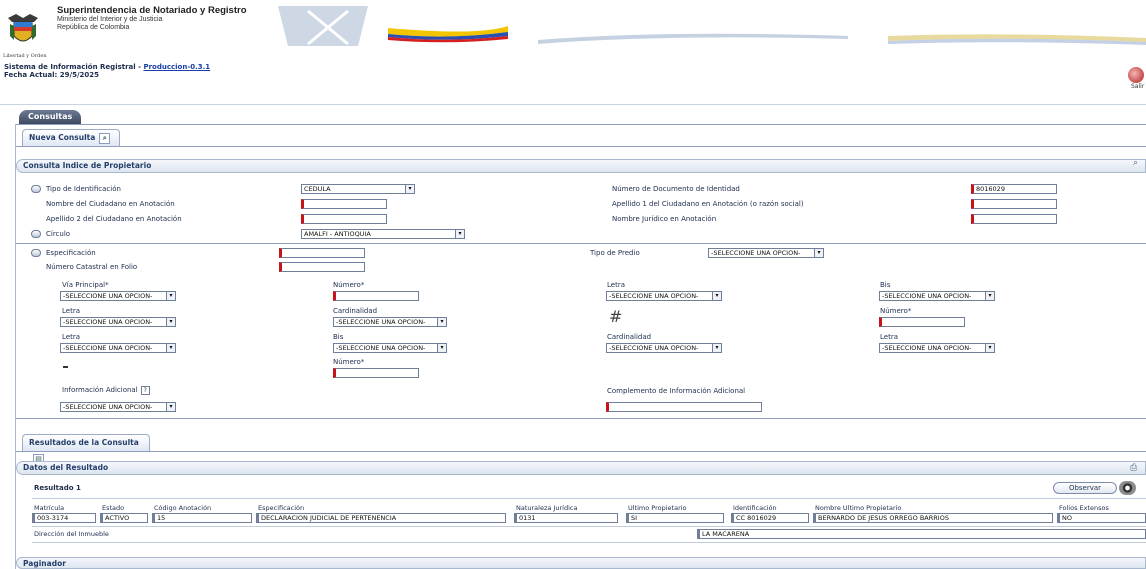 The image size is (1146, 569). Describe the element at coordinates (36, 189) in the screenshot. I see `radio-tipo-id` at that location.